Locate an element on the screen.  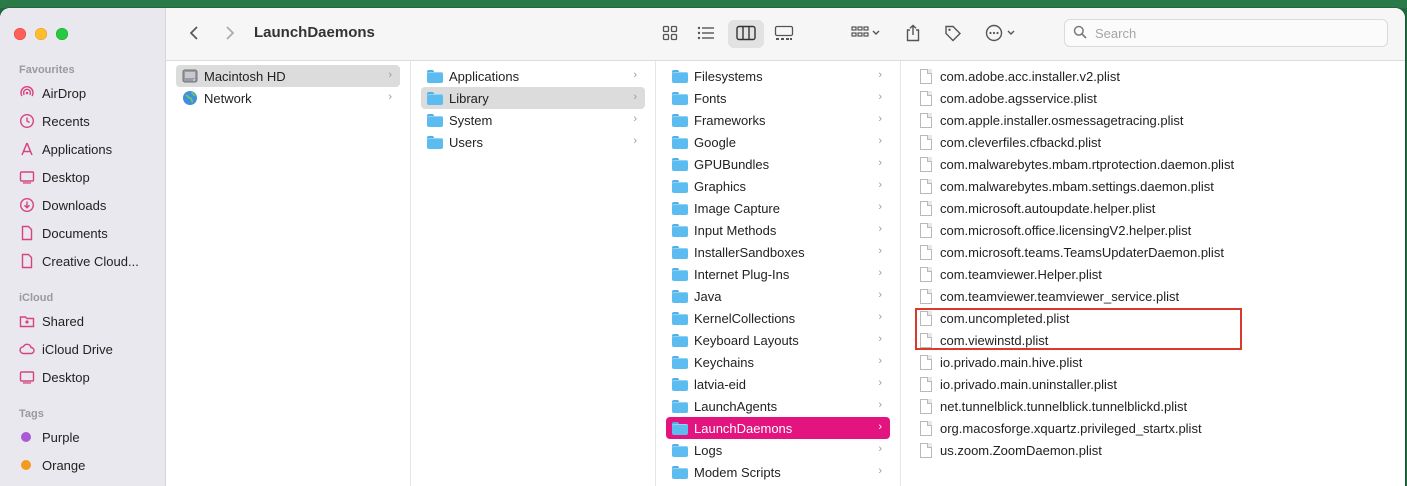
forward-button is located at coordinates (230, 34).